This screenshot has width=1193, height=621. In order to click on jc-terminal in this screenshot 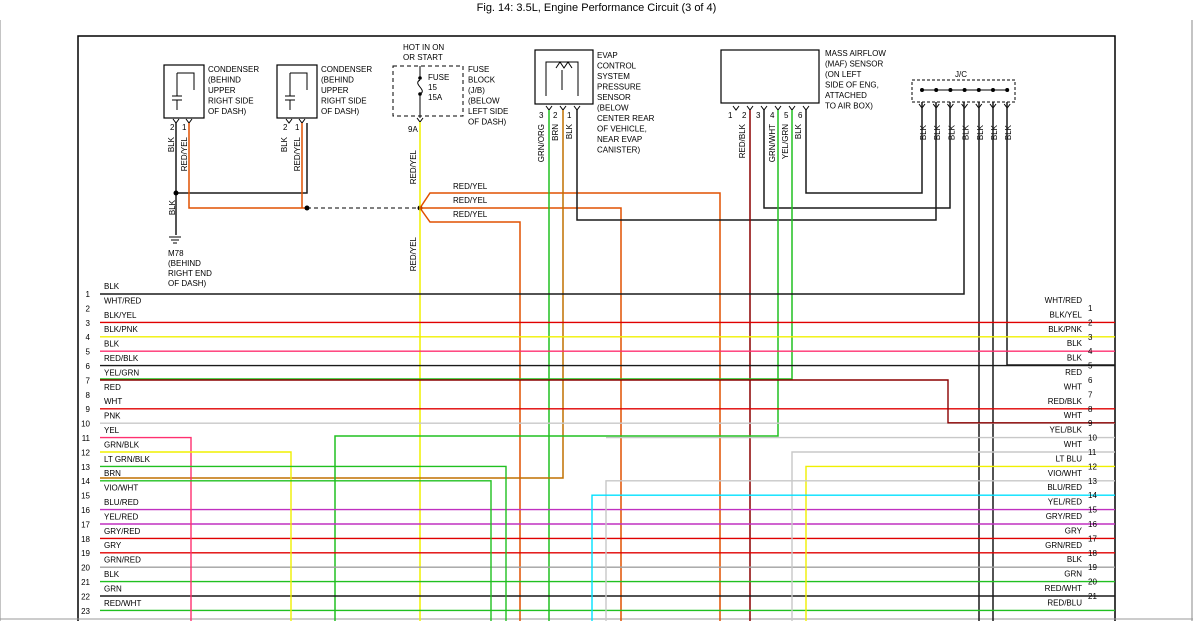, I will do `click(936, 90)`.